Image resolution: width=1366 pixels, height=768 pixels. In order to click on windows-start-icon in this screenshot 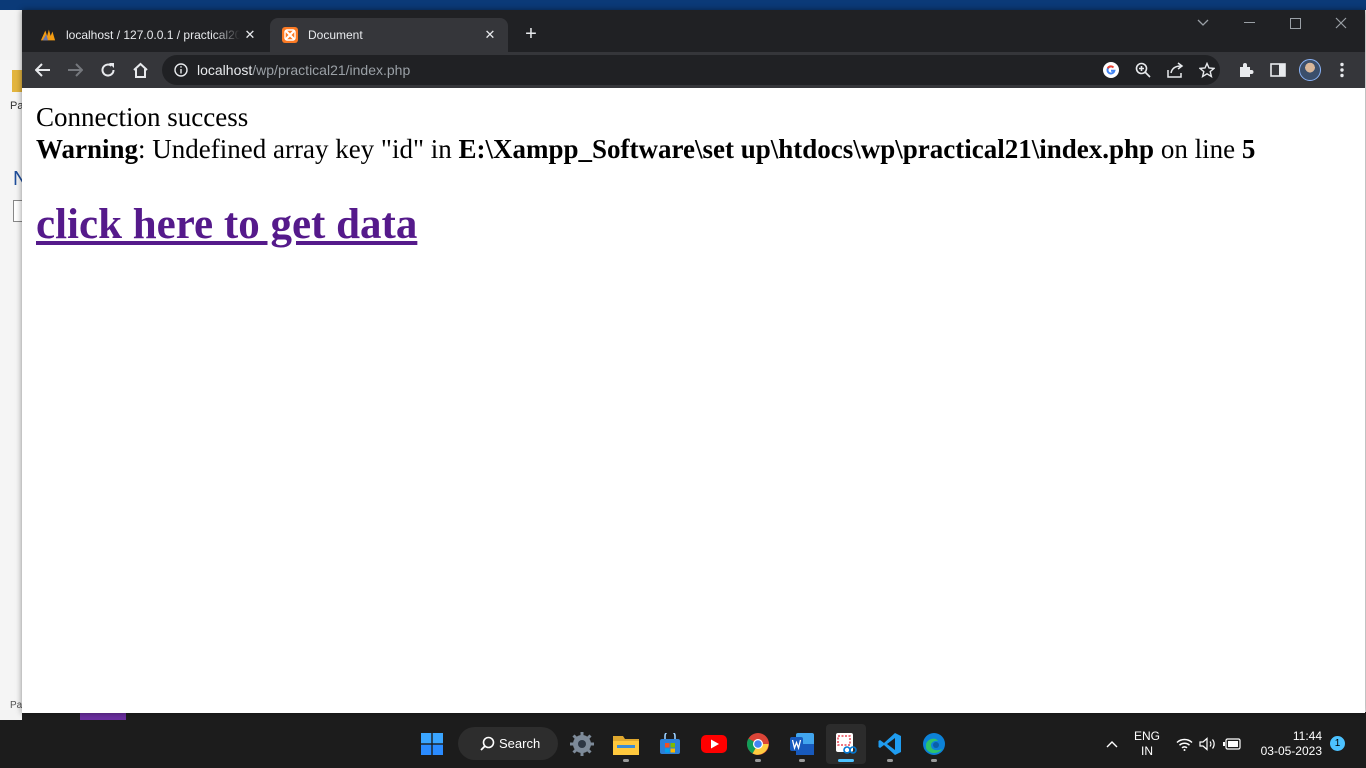, I will do `click(432, 744)`.